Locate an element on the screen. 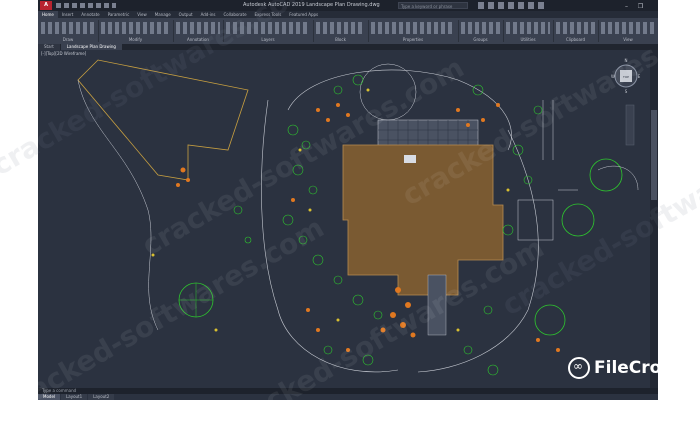 This screenshot has width=700, height=442. panel-label: Properties is located at coordinates (413, 39).